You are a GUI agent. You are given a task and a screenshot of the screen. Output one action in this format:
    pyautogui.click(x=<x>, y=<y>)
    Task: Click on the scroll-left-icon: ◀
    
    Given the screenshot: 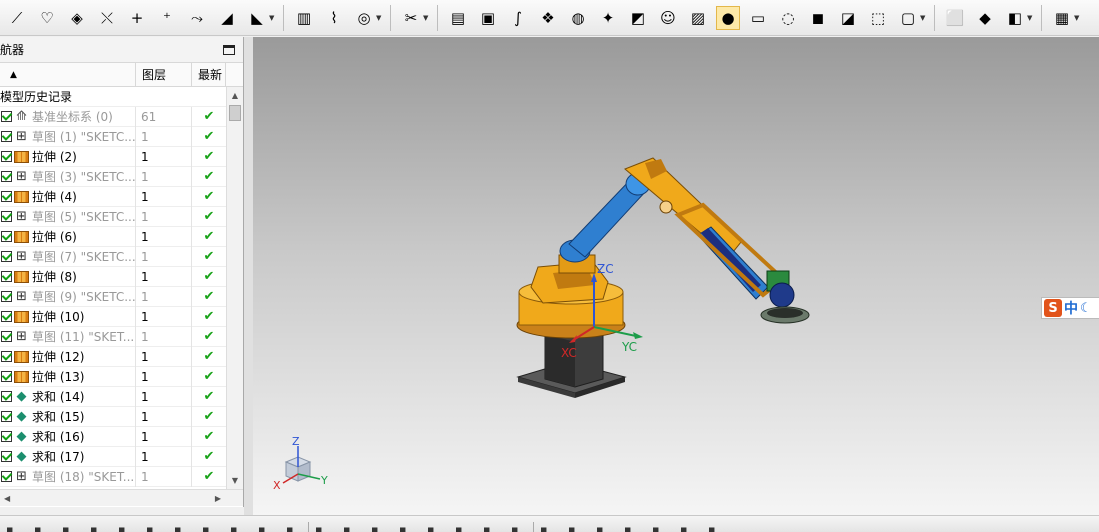 What is the action you would take?
    pyautogui.click(x=7, y=498)
    